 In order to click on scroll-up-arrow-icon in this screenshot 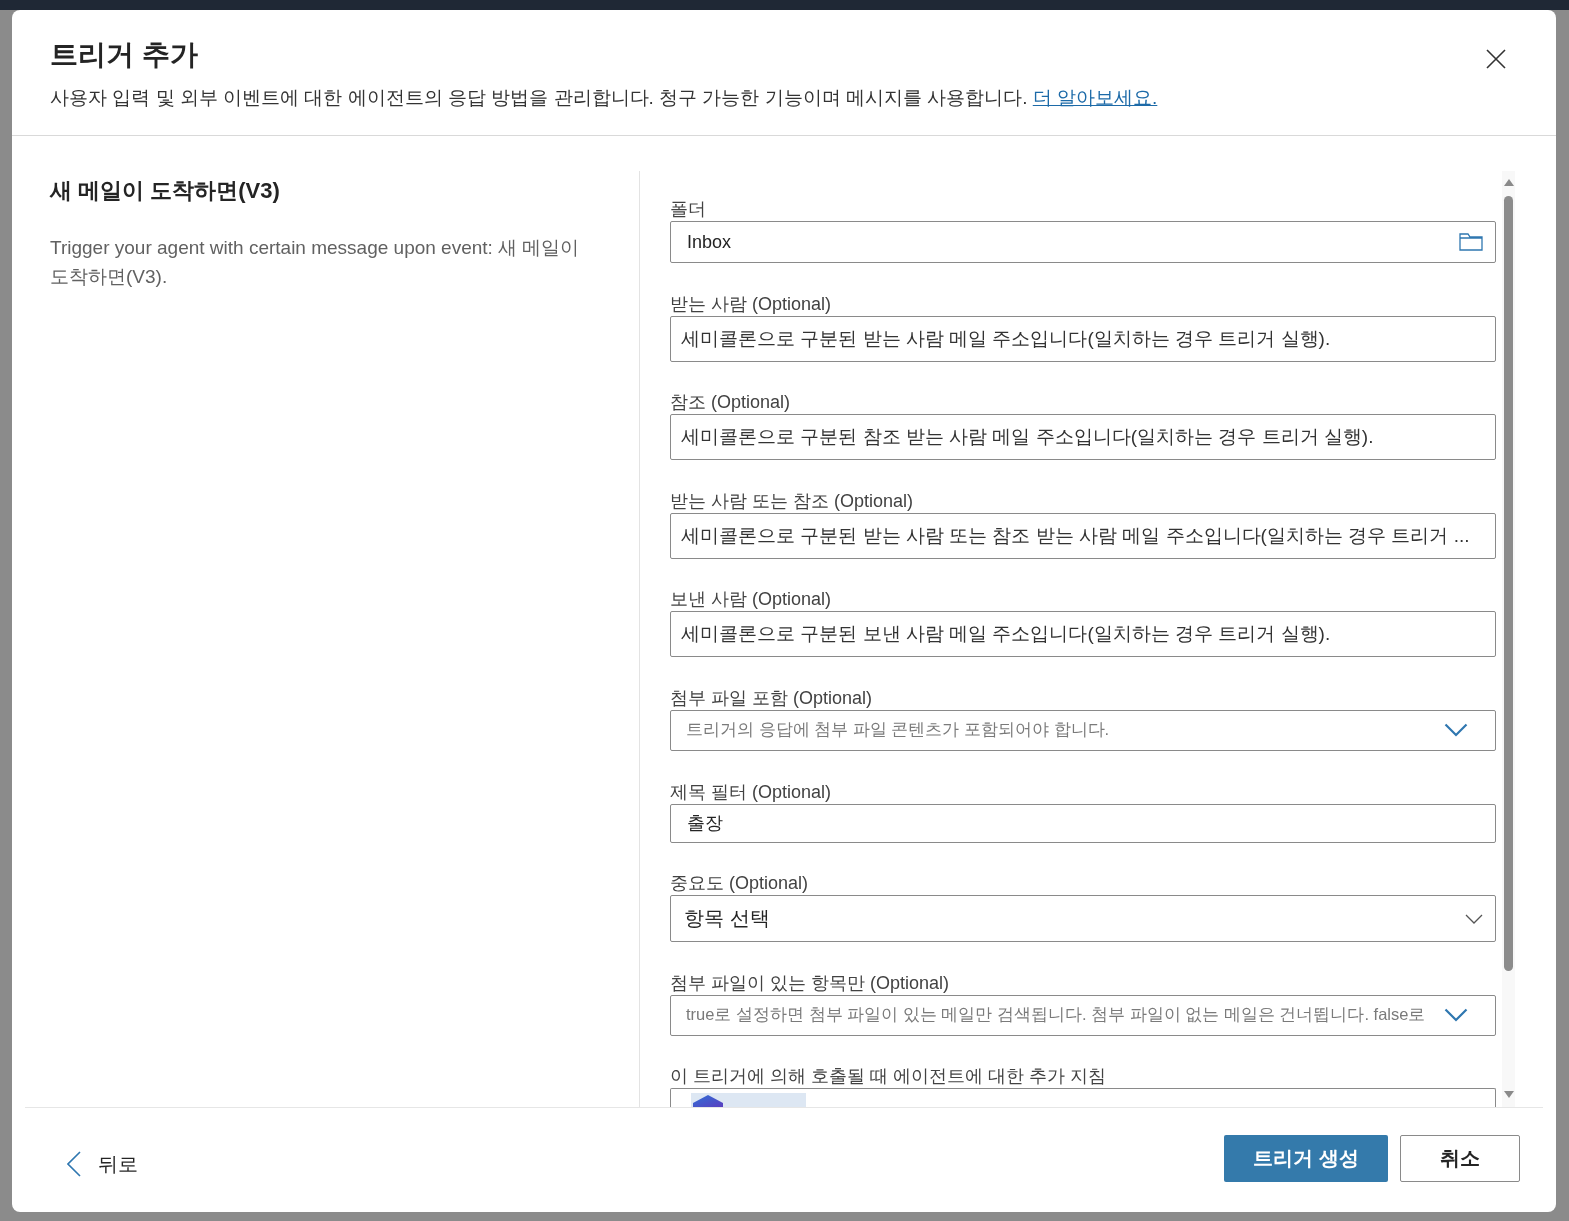, I will do `click(1508, 182)`.